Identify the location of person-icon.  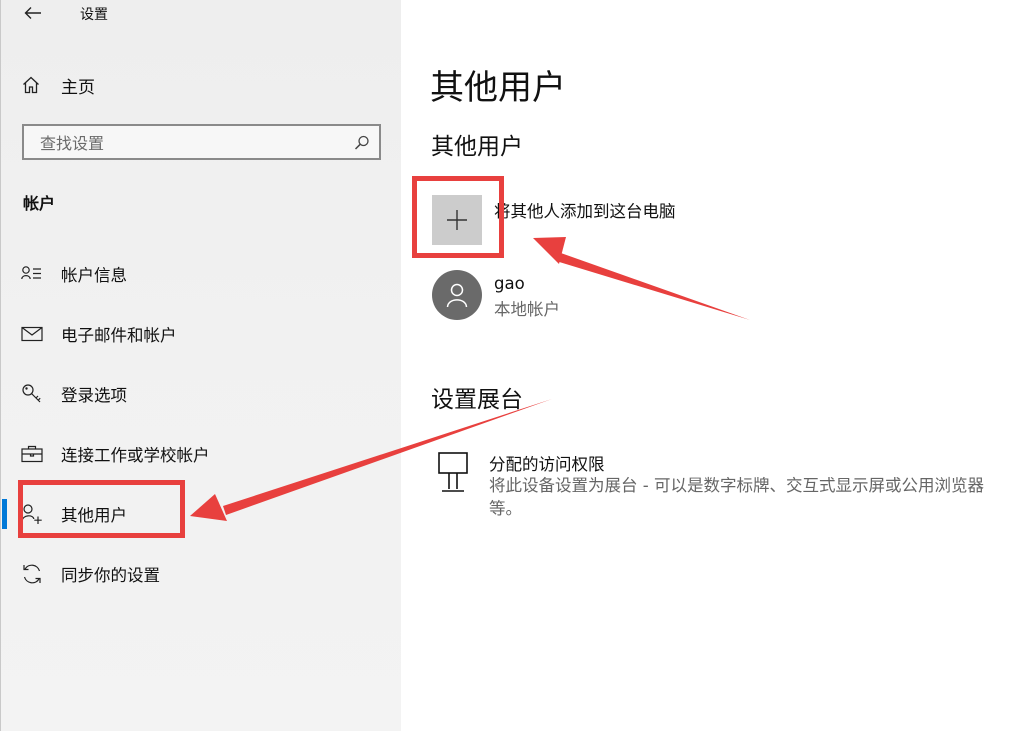
(457, 295).